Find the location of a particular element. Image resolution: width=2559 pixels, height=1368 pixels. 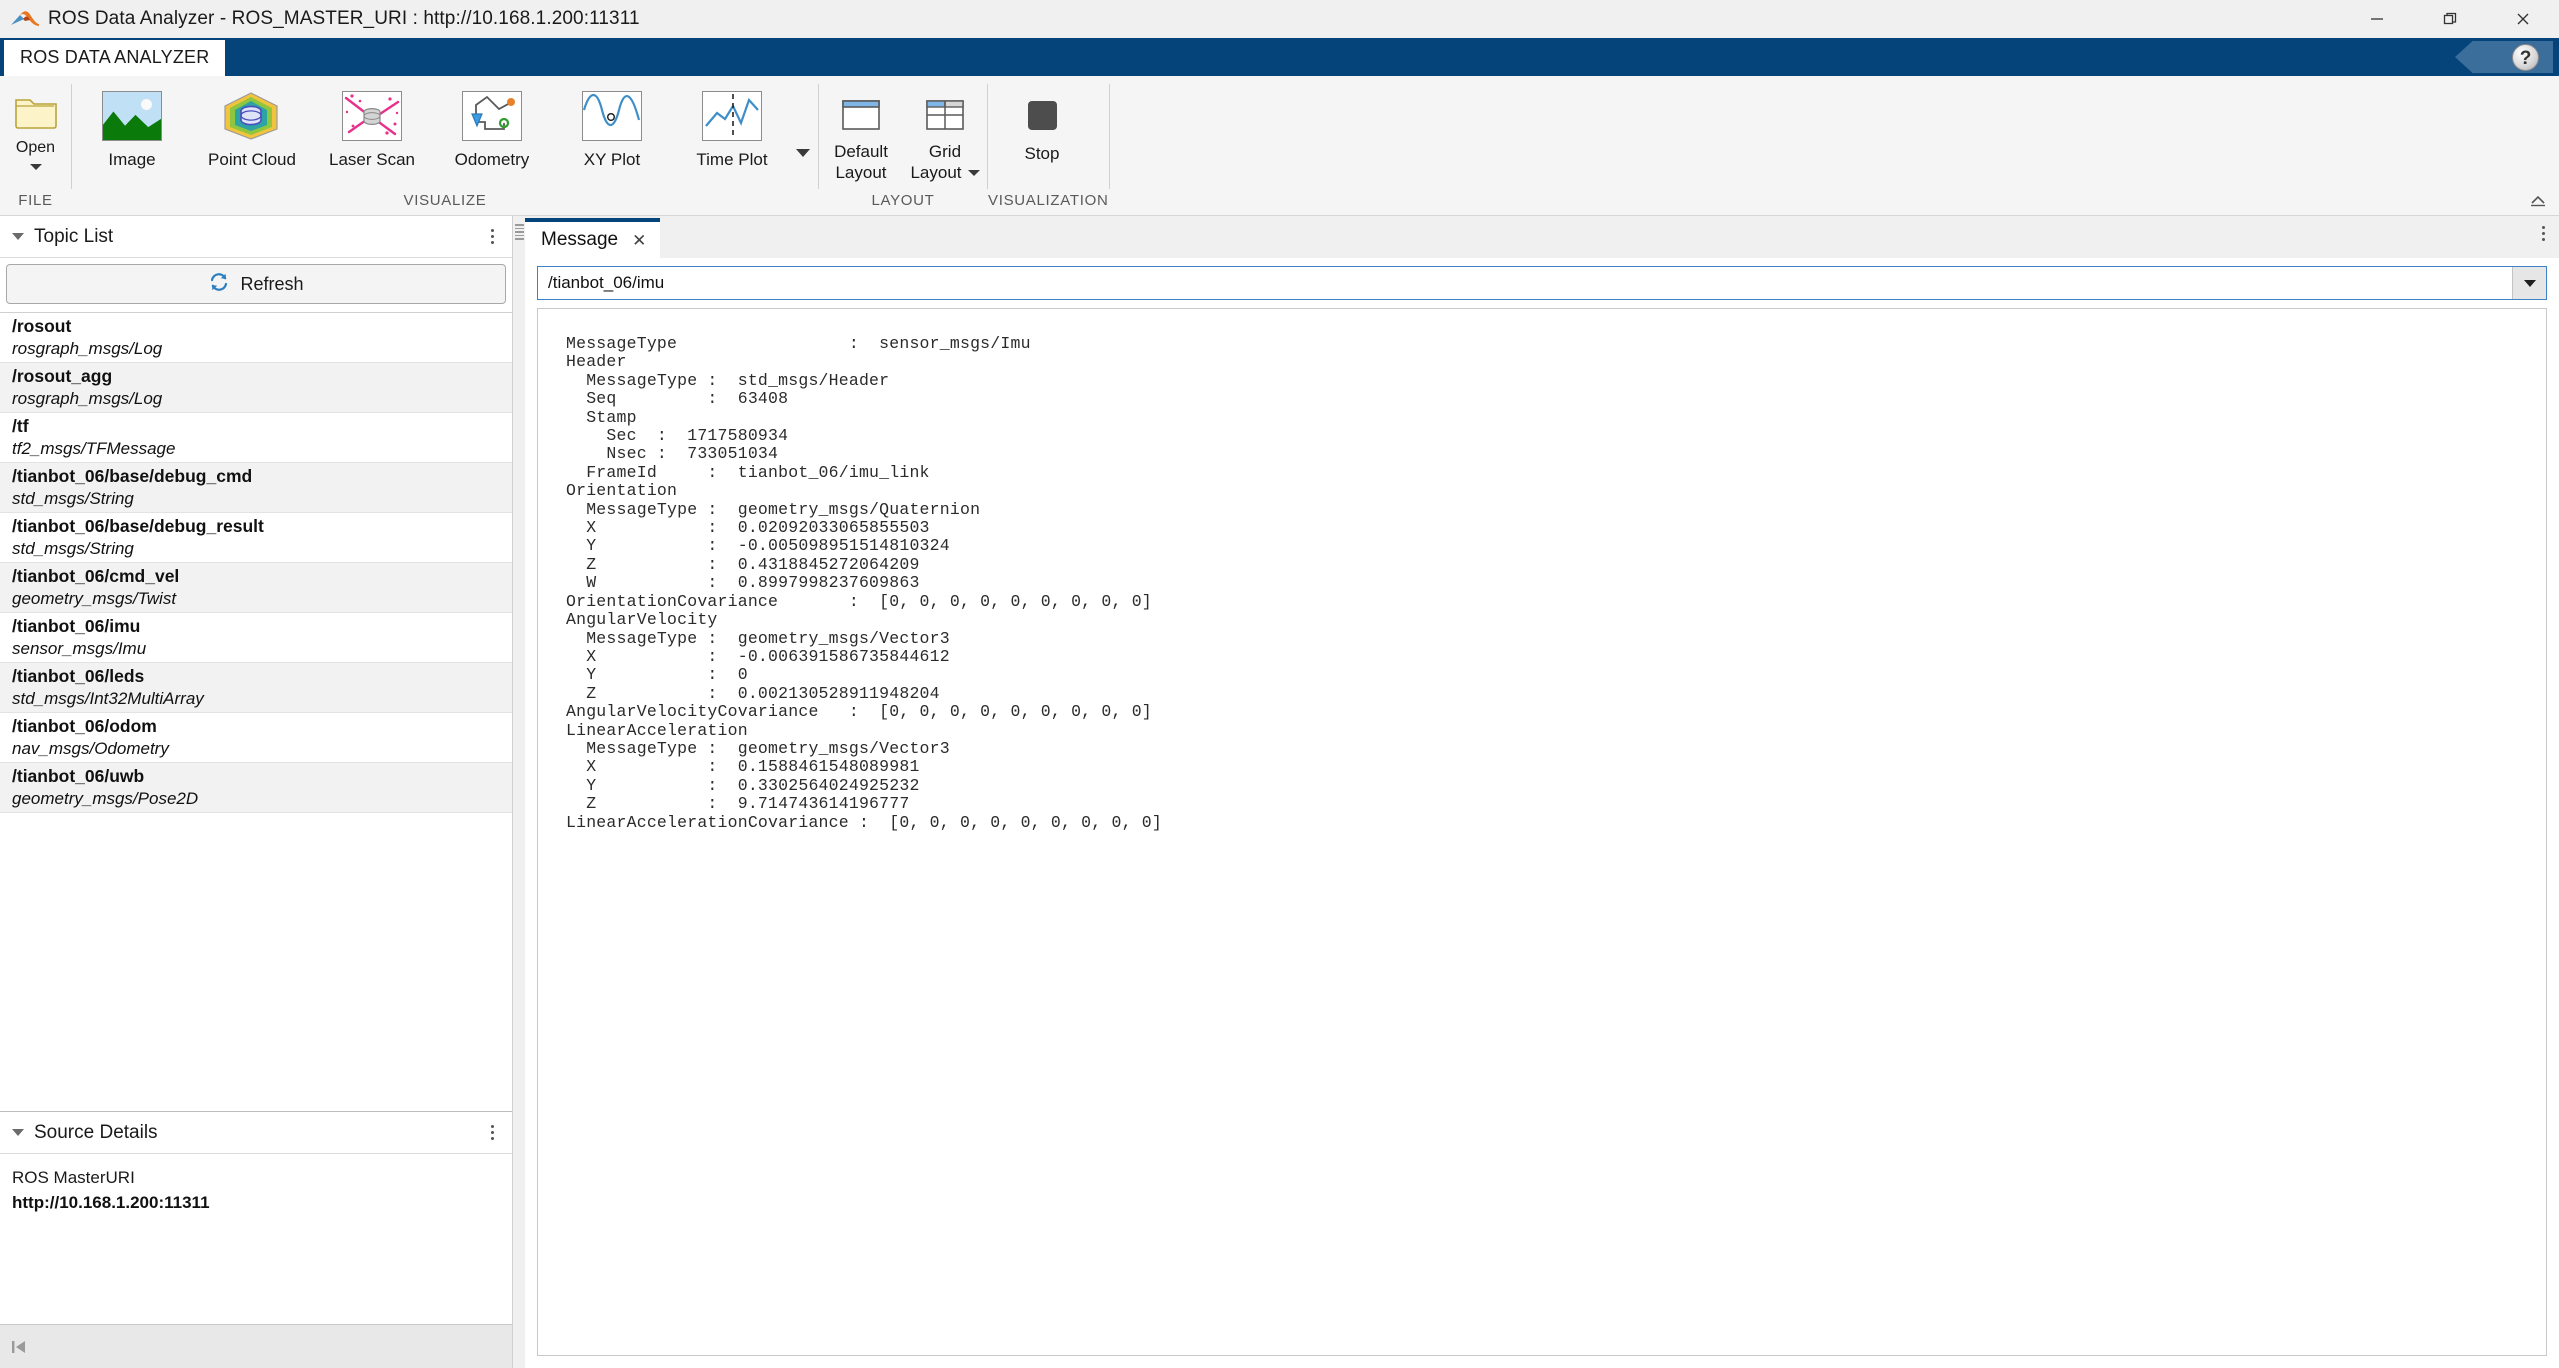

topic-list-header: Topic List is located at coordinates (256, 237).